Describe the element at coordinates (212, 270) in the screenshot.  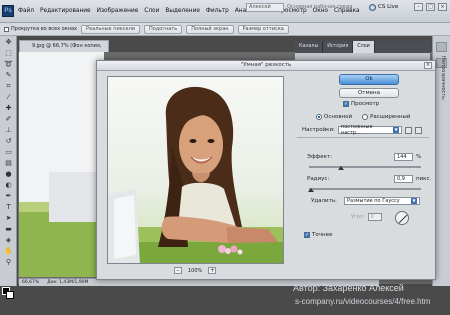
I see `zoom-in-button: +` at that location.